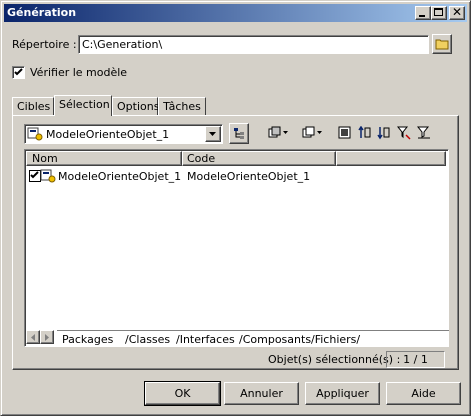 The width and height of the screenshot is (471, 416). I want to click on tab-options: Options, so click(136, 106).